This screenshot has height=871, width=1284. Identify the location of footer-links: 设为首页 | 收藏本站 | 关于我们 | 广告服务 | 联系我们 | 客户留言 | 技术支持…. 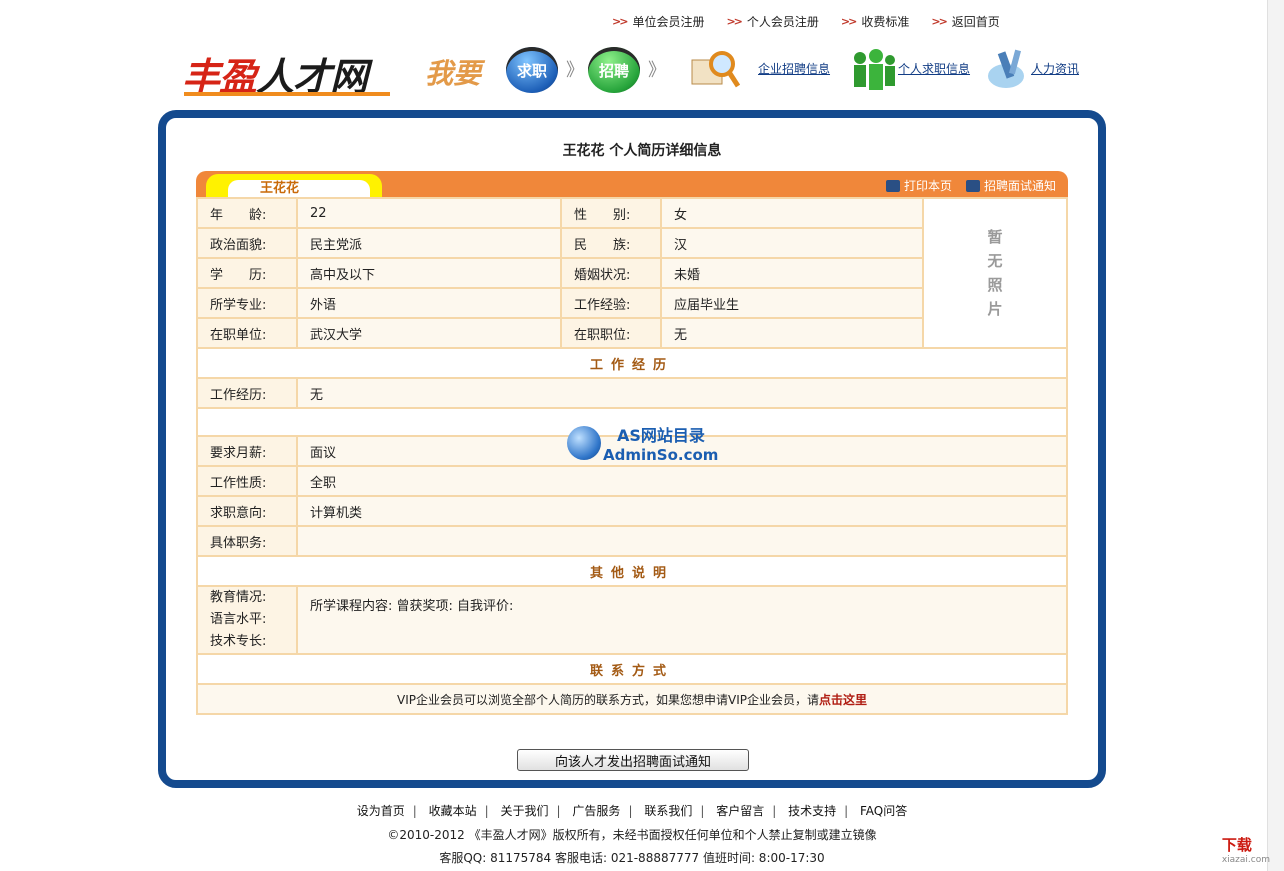
(632, 810).